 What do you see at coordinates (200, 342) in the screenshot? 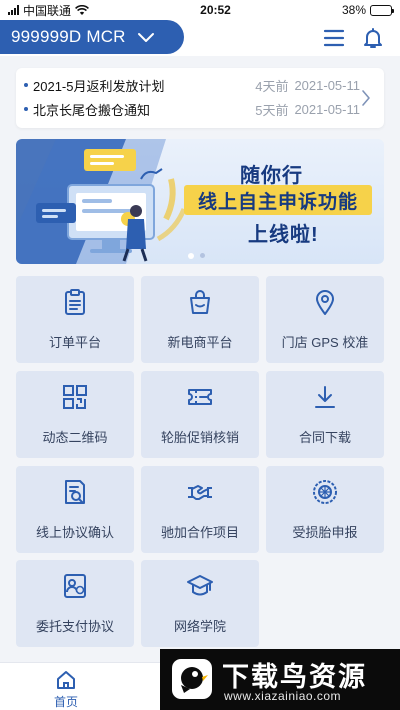
I see `tile-label: 新电商平台` at bounding box center [200, 342].